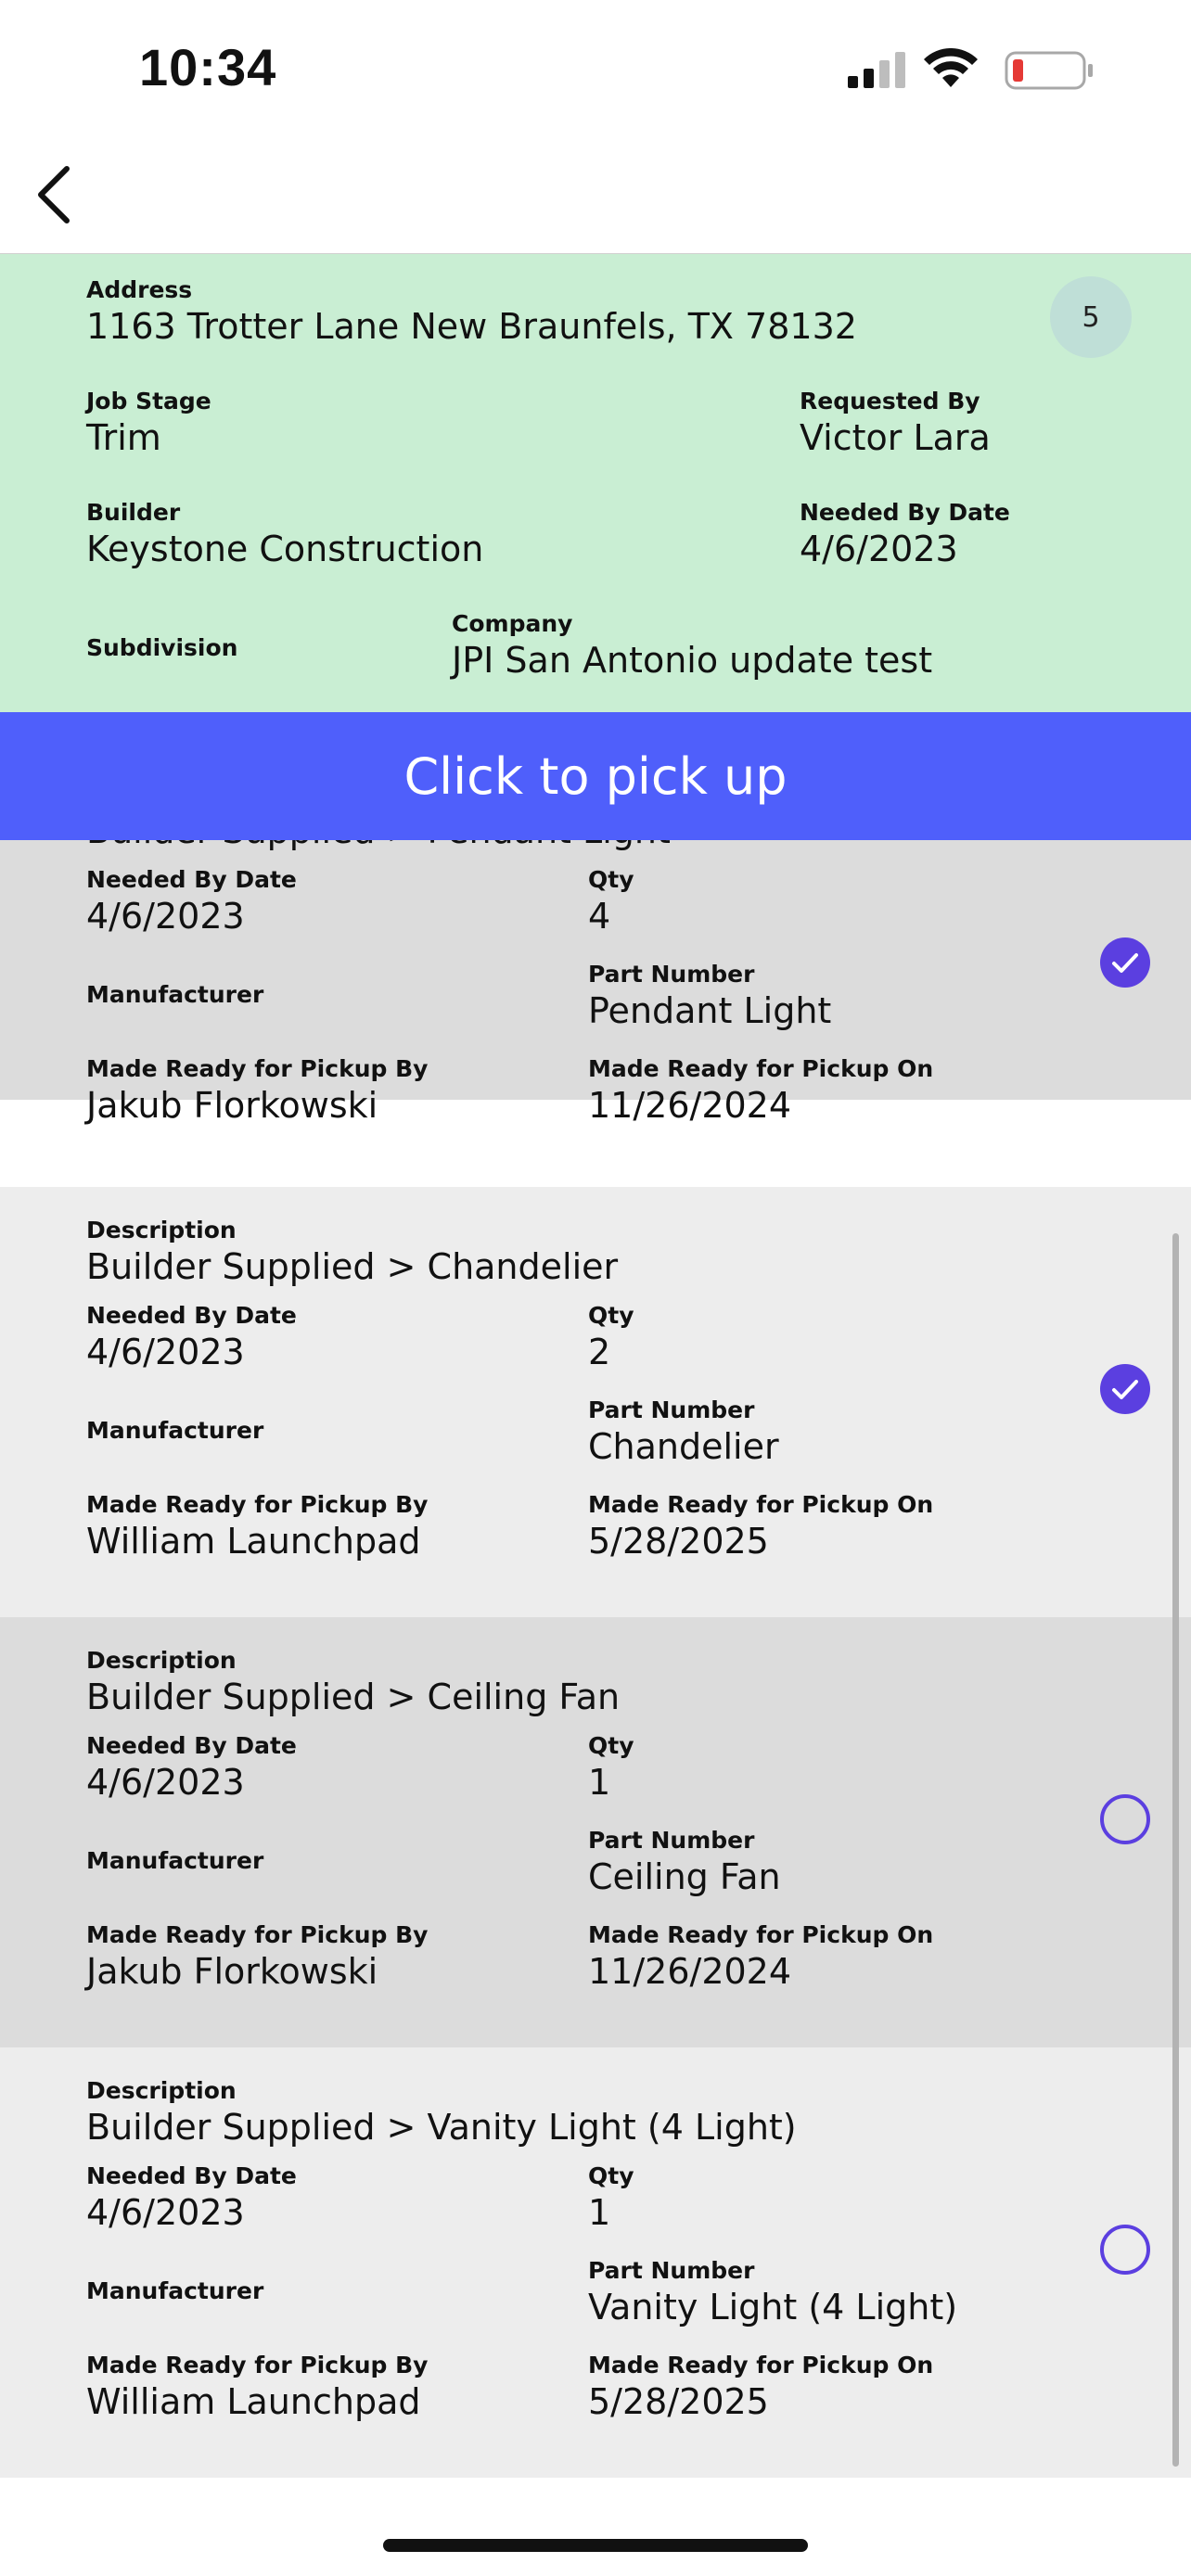  Describe the element at coordinates (1175, 1850) in the screenshot. I see `scrollbar` at that location.